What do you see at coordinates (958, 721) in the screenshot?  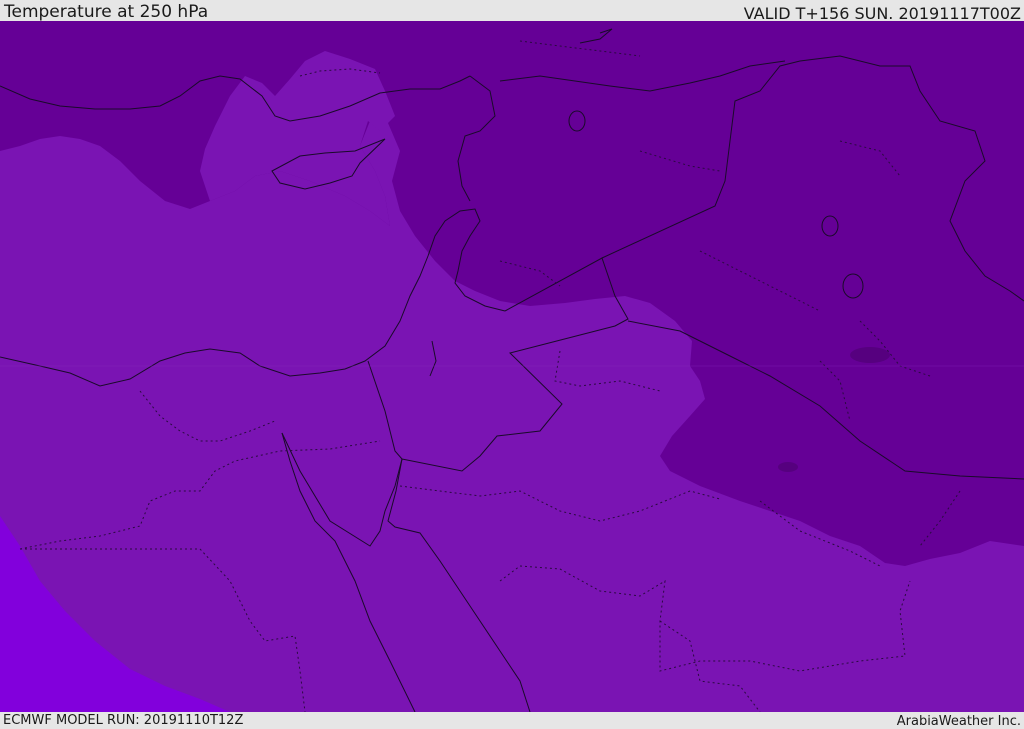 I see `credit-label: ArabiaWeather Inc.` at bounding box center [958, 721].